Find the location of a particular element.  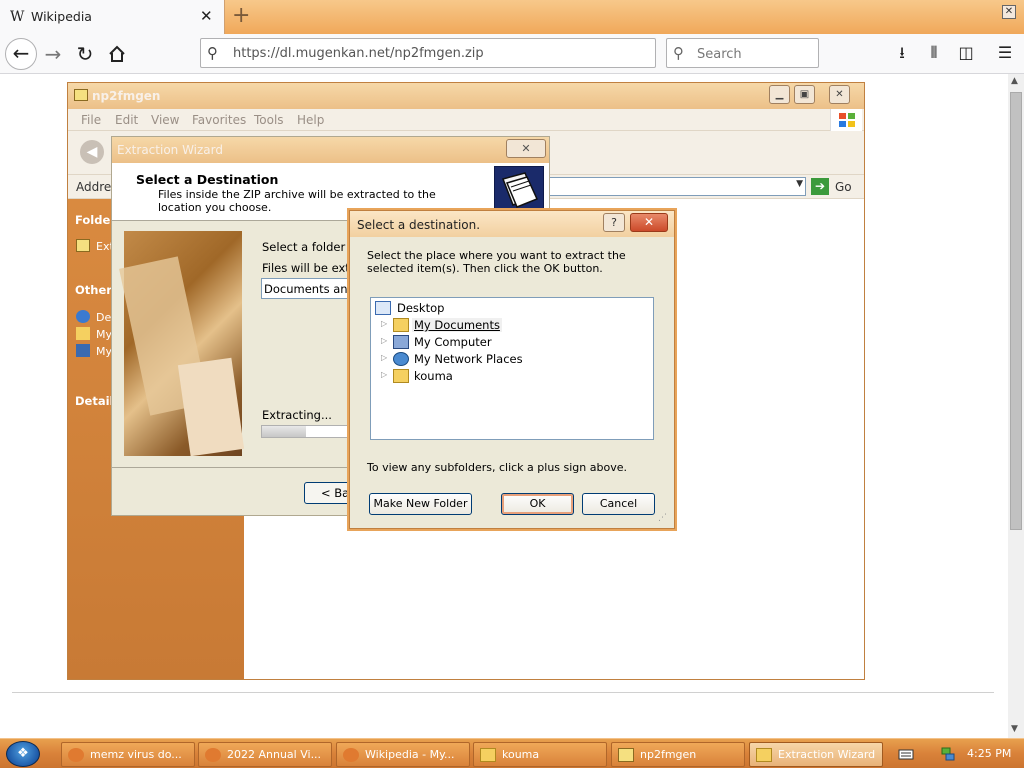

url-input is located at coordinates (438, 53).